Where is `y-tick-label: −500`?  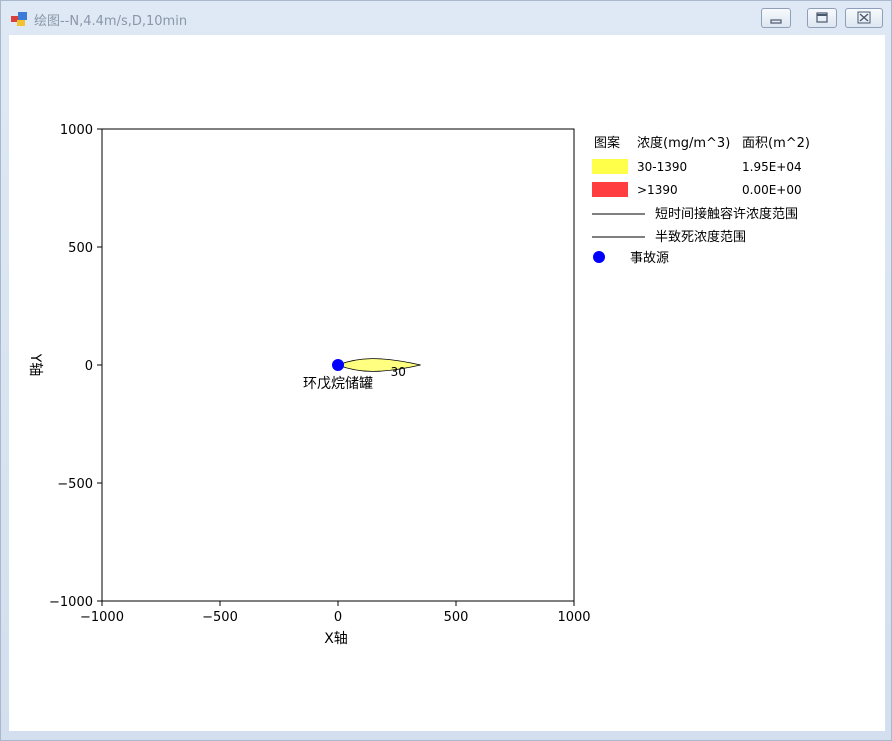
y-tick-label: −500 is located at coordinates (75, 484).